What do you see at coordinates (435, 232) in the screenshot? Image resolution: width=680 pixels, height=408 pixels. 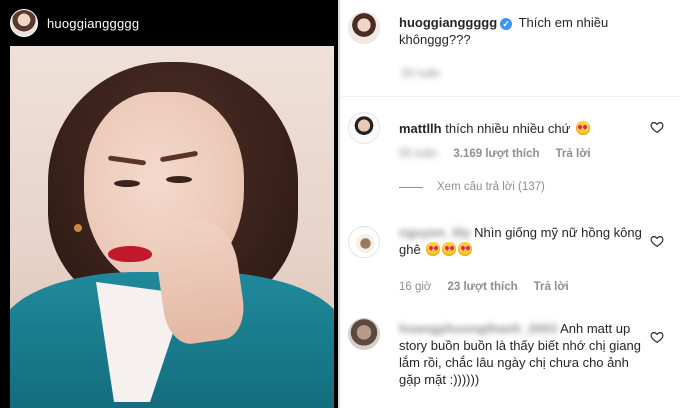 I see `comment-username: nguyen_lily` at bounding box center [435, 232].